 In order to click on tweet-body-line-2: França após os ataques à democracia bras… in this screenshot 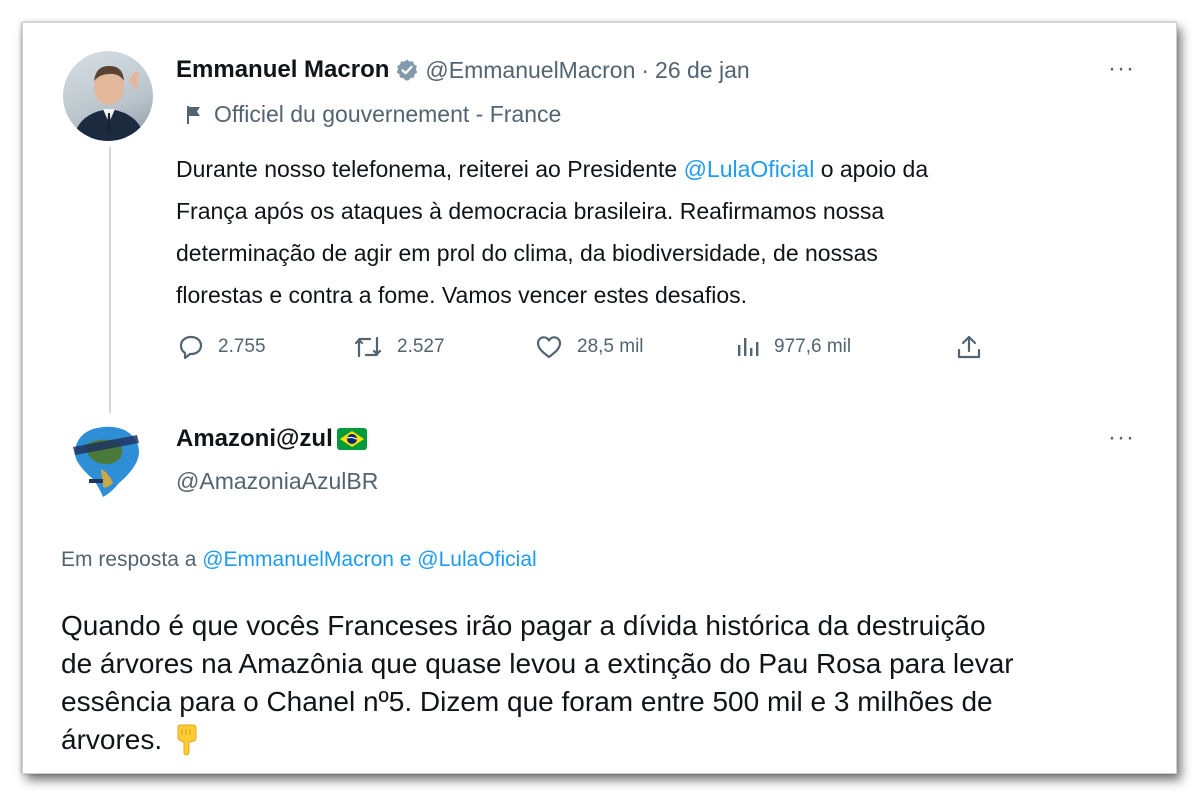, I will do `click(530, 211)`.